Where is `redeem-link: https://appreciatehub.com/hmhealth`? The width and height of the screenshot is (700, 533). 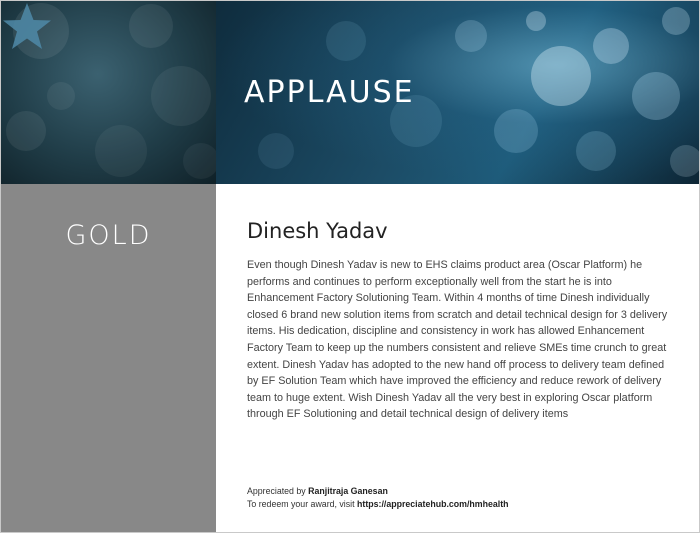
redeem-link: https://appreciatehub.com/hmhealth is located at coordinates (433, 504).